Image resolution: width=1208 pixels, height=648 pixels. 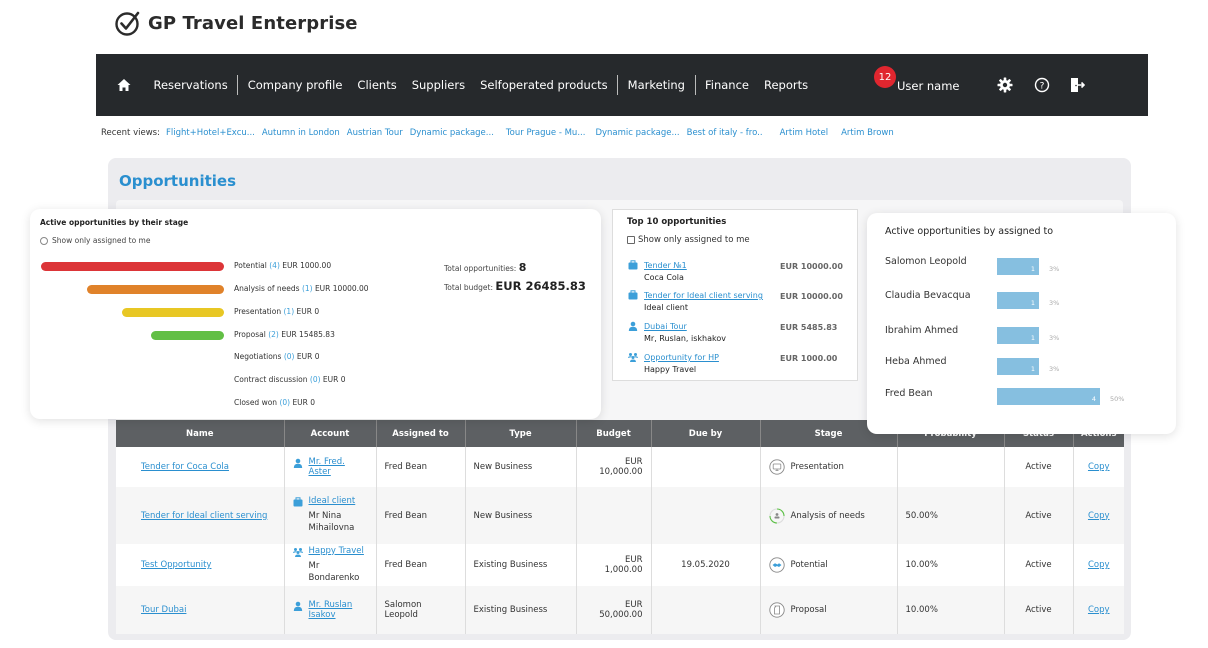 I want to click on budget-cell: EUR 10,000.00, so click(x=613, y=467).